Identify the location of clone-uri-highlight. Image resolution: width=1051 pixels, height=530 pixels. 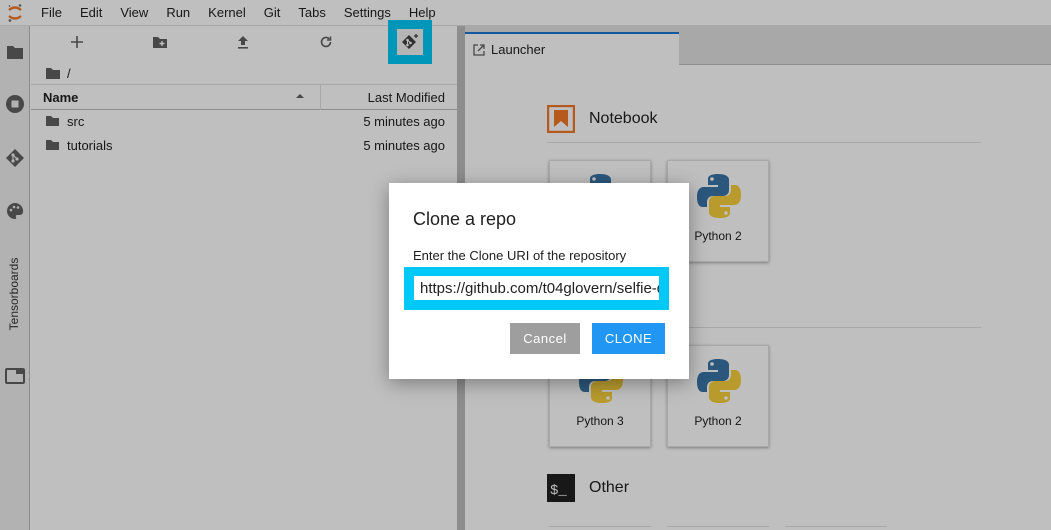
(536, 288).